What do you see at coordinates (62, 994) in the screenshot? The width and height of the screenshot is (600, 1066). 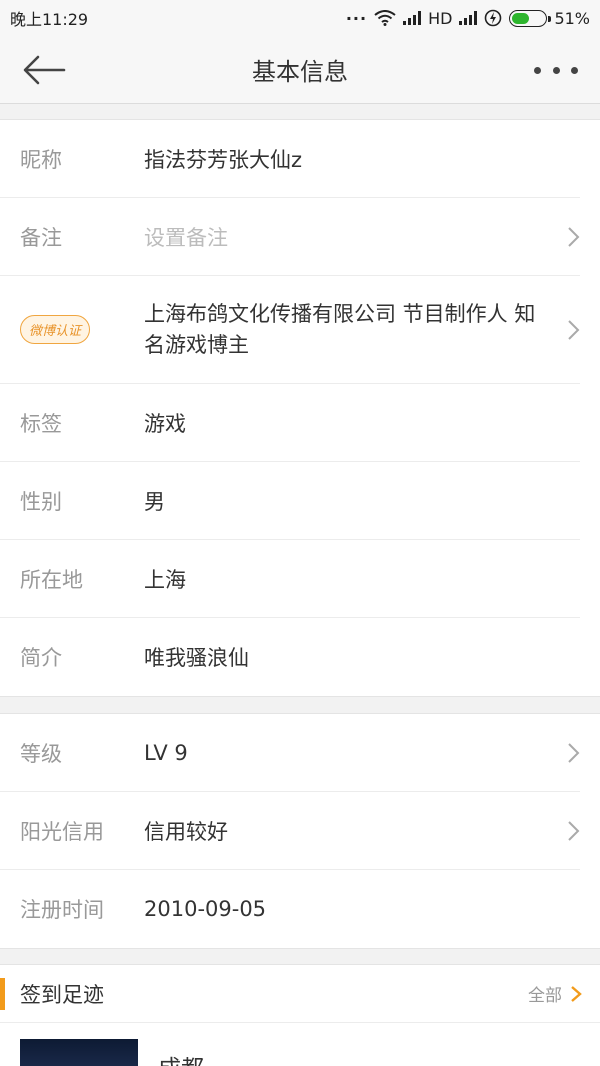 I see `footprint-title: 签到足迹` at bounding box center [62, 994].